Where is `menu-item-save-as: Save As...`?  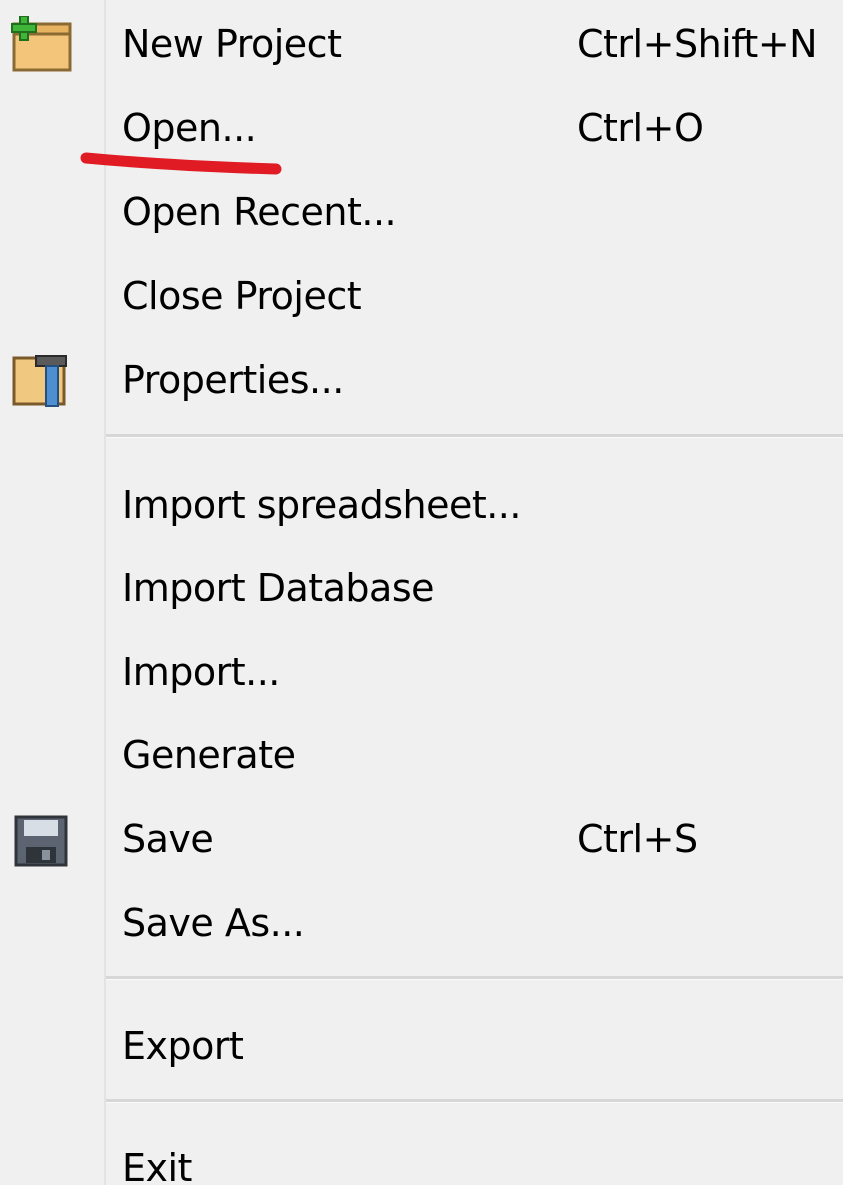
menu-item-save-as: Save As... is located at coordinates (421, 923).